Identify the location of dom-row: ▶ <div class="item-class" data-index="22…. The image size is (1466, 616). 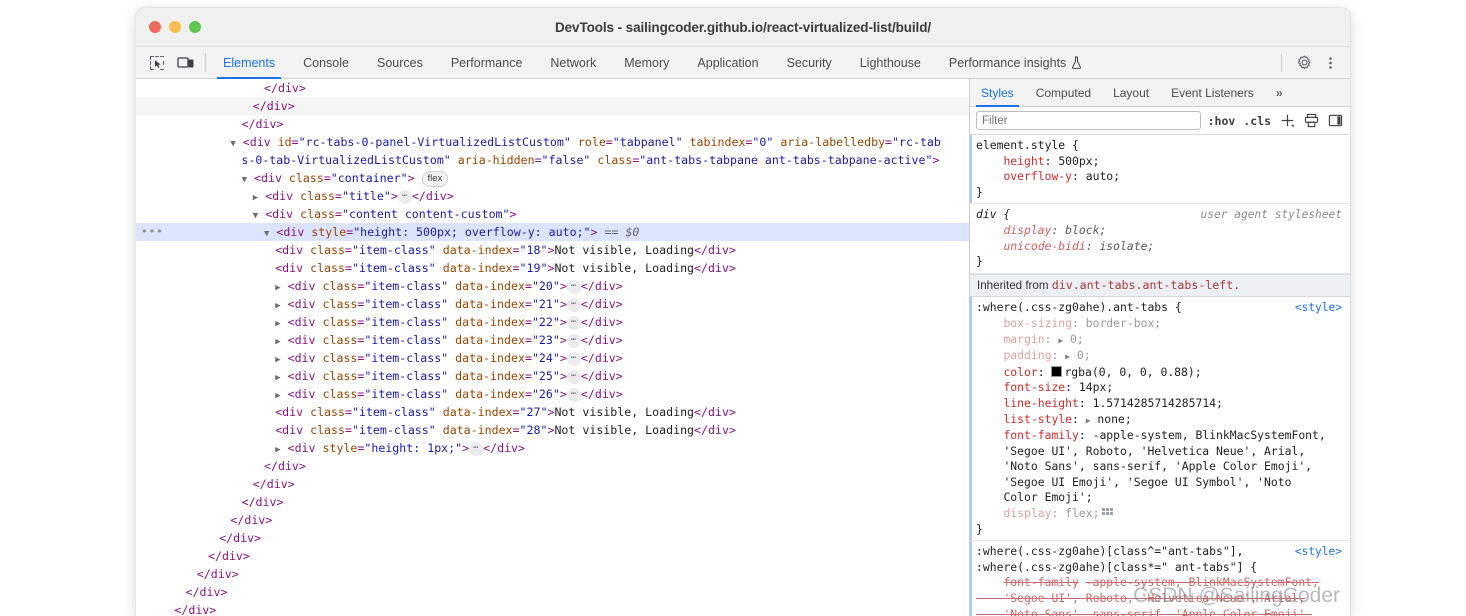
(552, 322).